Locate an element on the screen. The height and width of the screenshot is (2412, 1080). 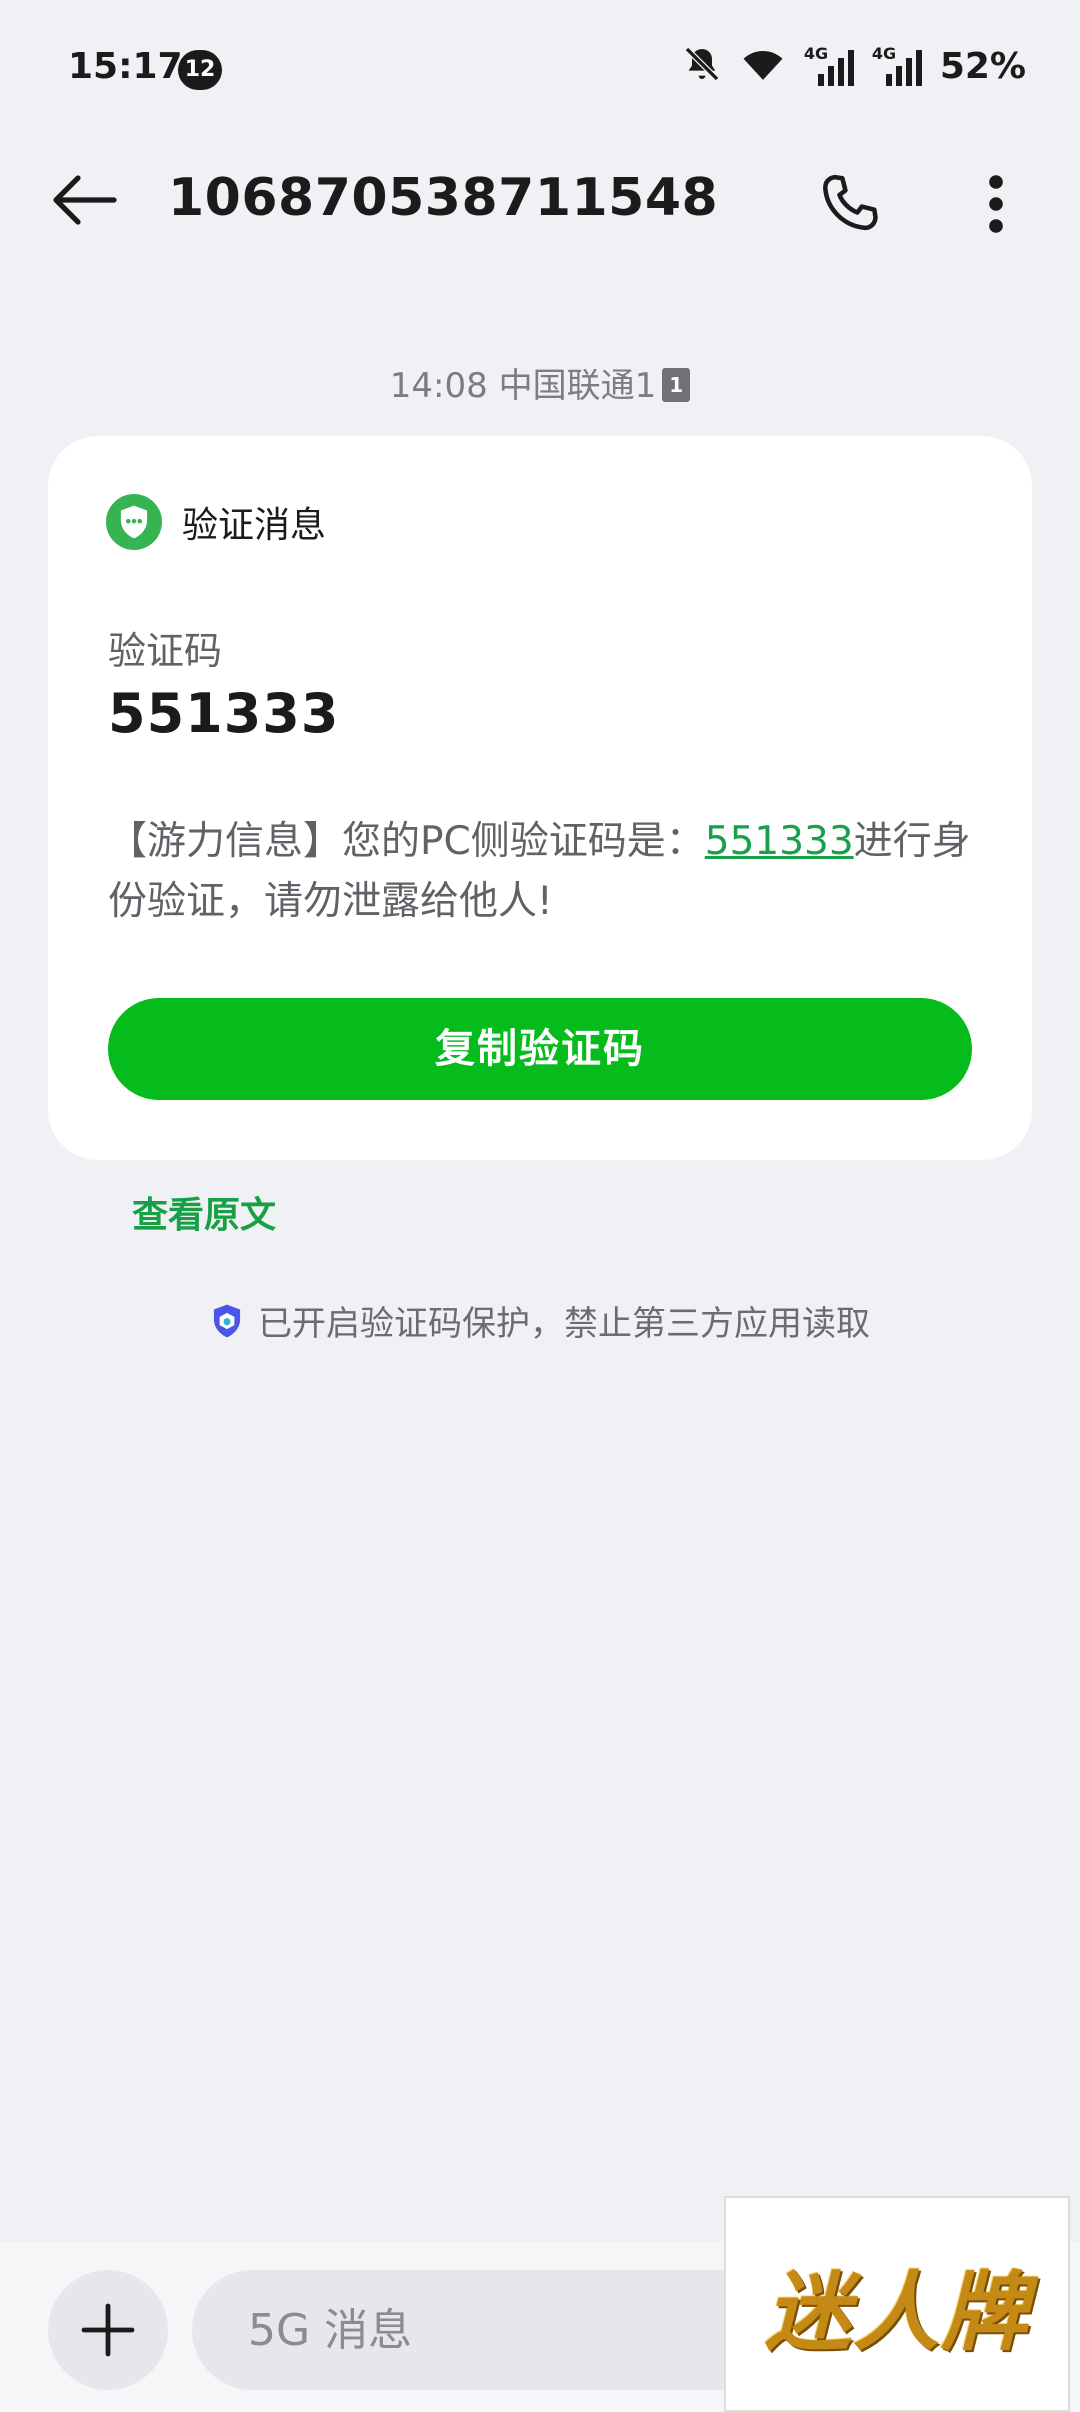
bell-muted-icon is located at coordinates (702, 66).